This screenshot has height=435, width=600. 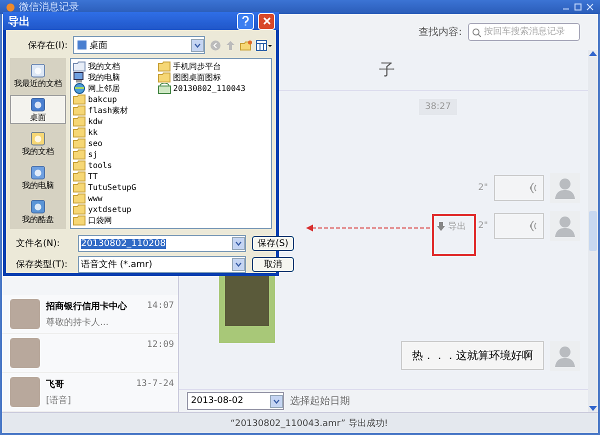 I want to click on file-item: TutuSetupG, so click(x=104, y=187).